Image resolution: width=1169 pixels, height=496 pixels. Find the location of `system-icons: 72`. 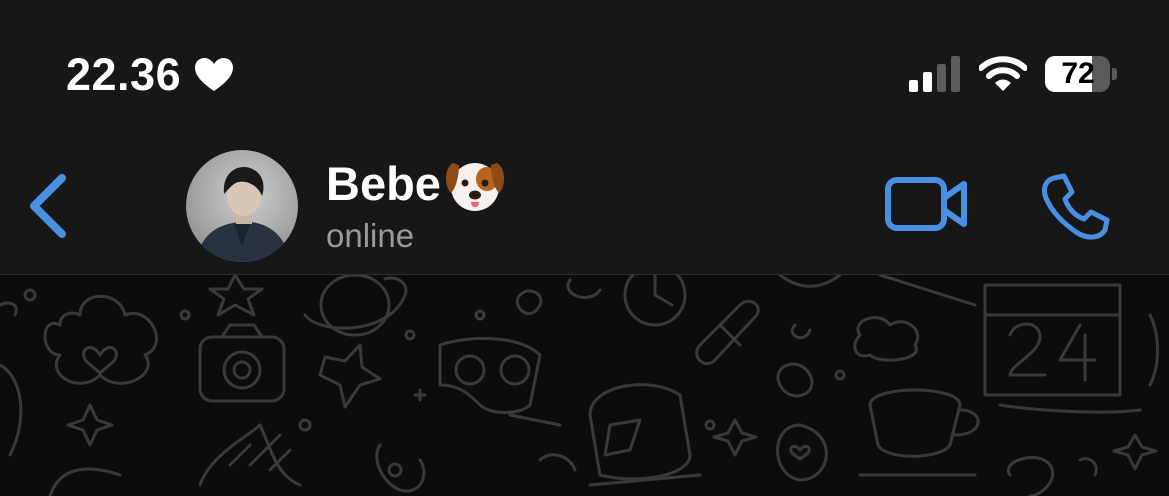

system-icons: 72 is located at coordinates (1013, 74).